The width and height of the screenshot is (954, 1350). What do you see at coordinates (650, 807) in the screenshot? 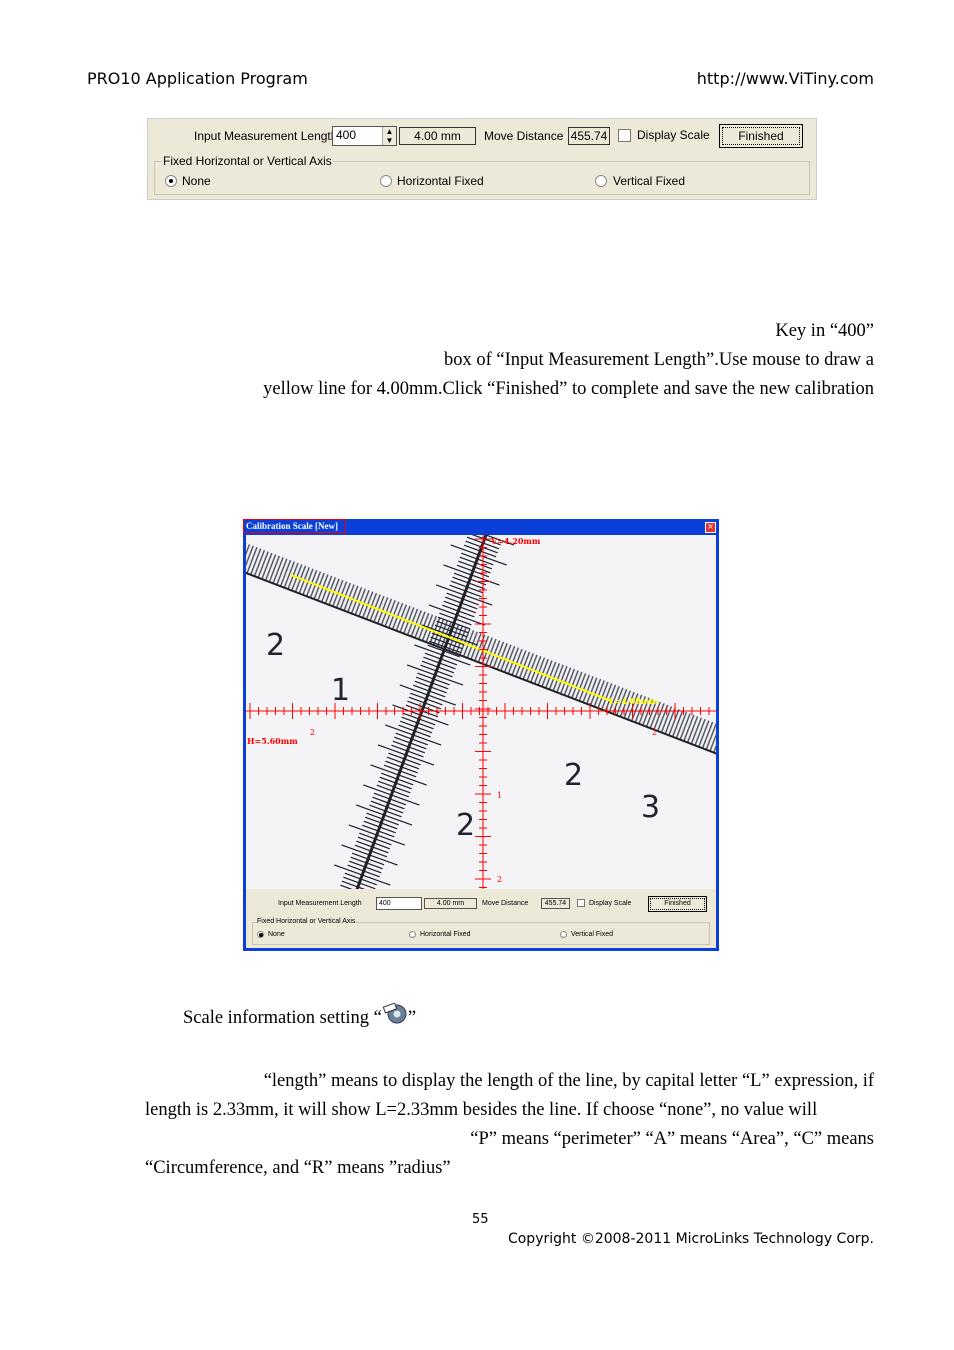
I see `ruler-number: 3` at bounding box center [650, 807].